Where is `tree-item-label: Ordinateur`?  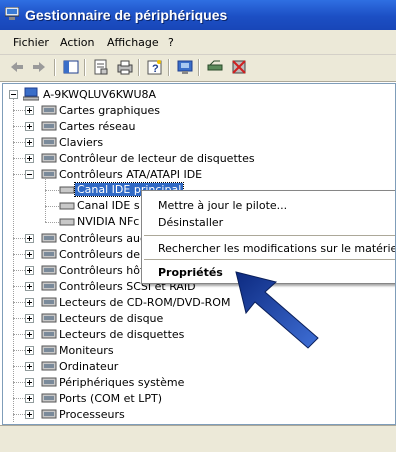
tree-item-label: Ordinateur is located at coordinates (89, 366).